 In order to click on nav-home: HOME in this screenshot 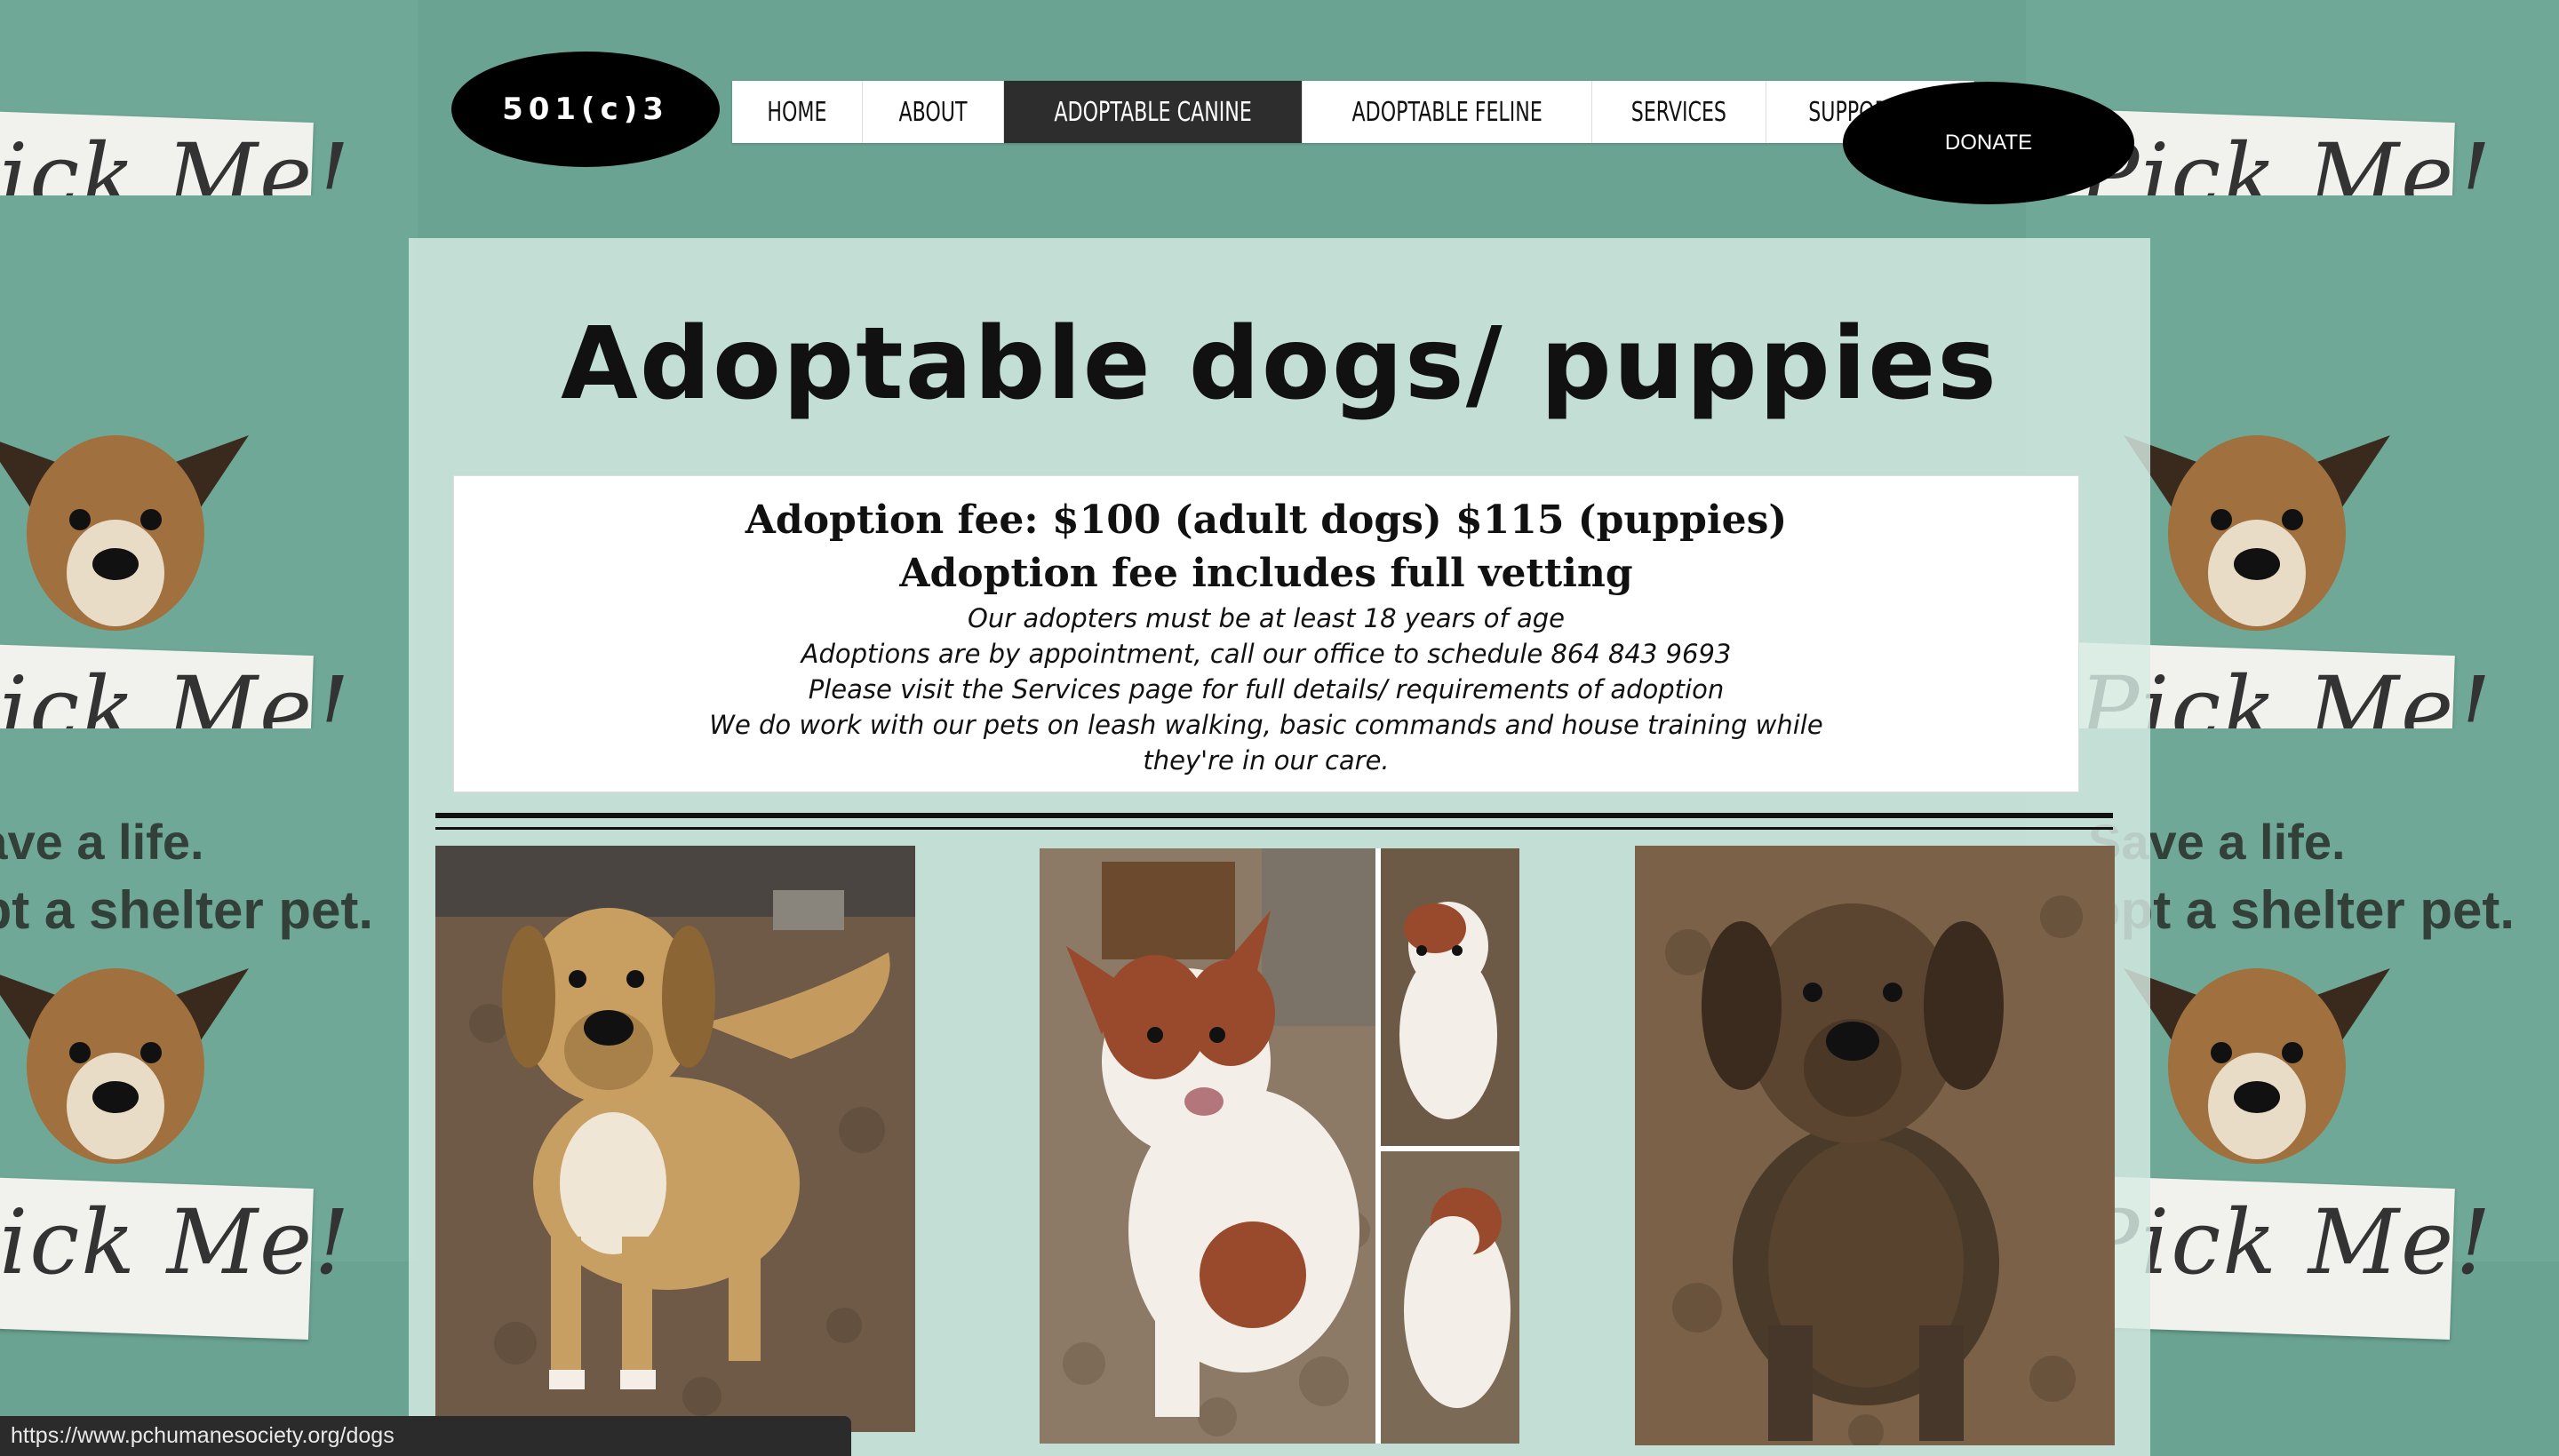, I will do `click(797, 112)`.